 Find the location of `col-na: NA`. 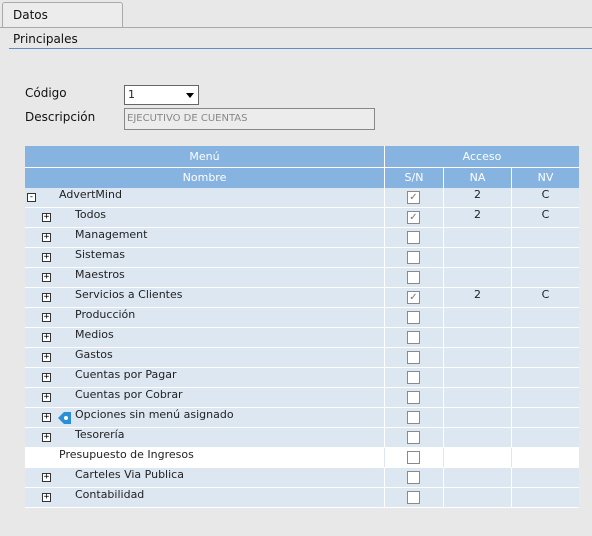

col-na: NA is located at coordinates (477, 178).